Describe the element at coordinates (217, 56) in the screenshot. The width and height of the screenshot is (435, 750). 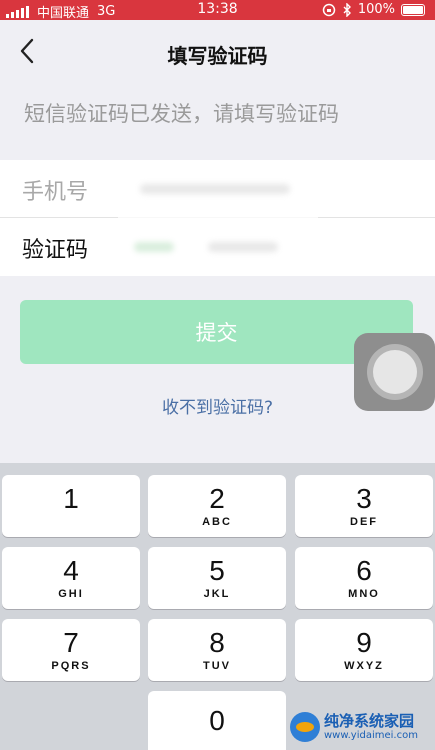
I see `page-title: 填写验证码` at that location.